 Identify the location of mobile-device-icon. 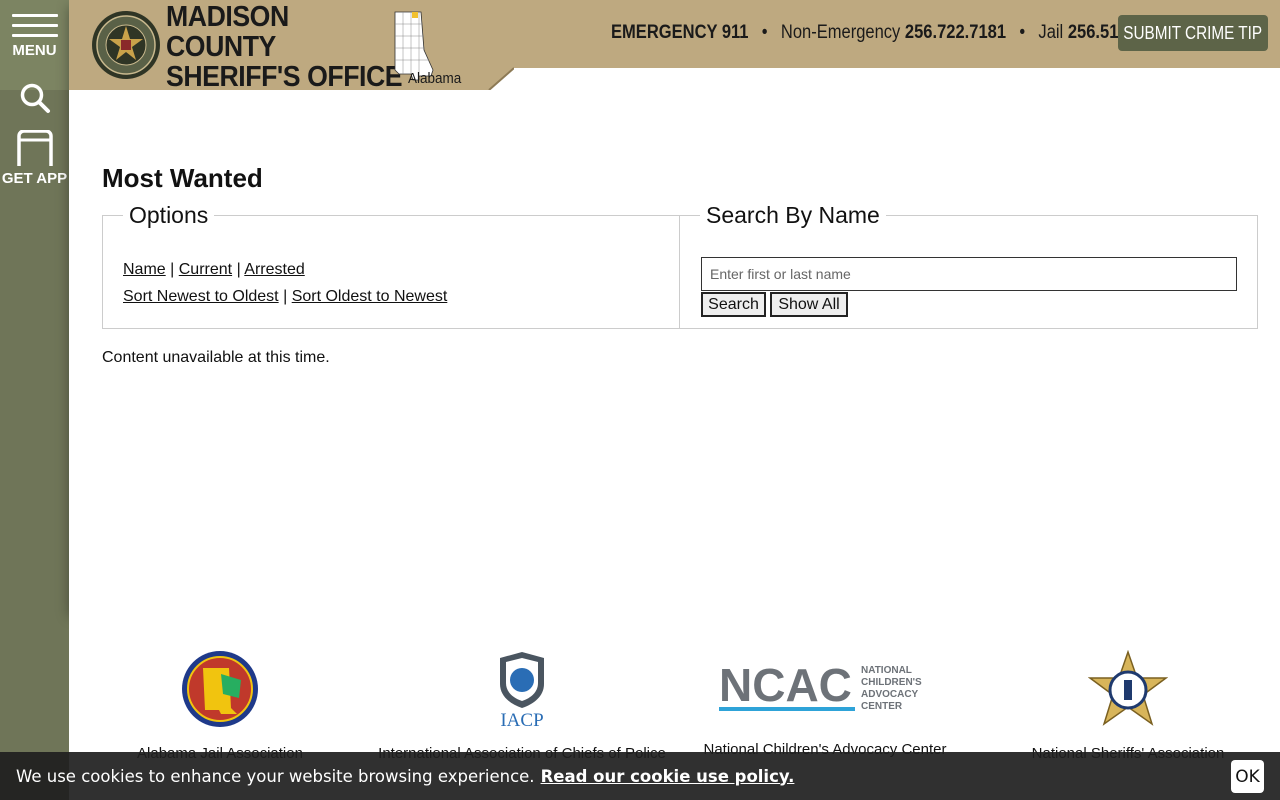
(34, 148).